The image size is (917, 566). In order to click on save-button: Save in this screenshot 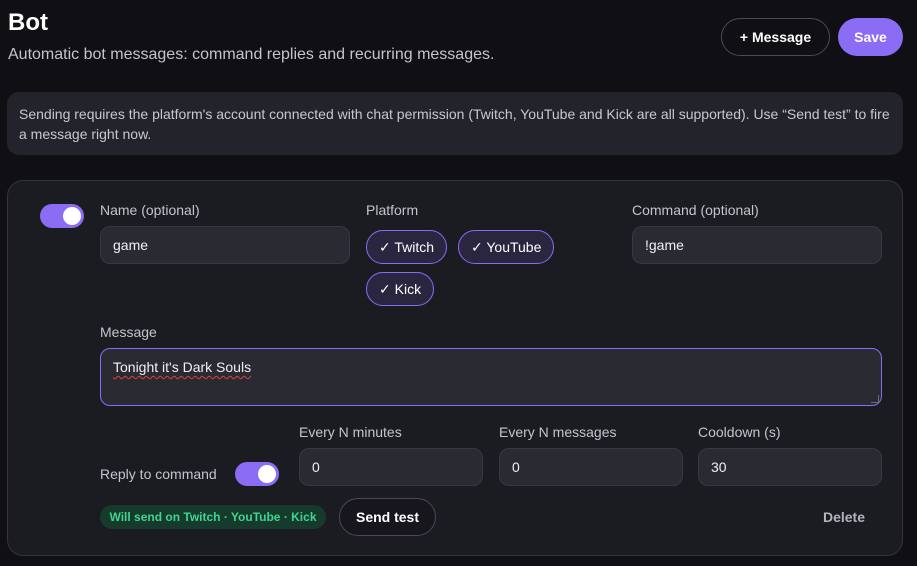, I will do `click(870, 37)`.